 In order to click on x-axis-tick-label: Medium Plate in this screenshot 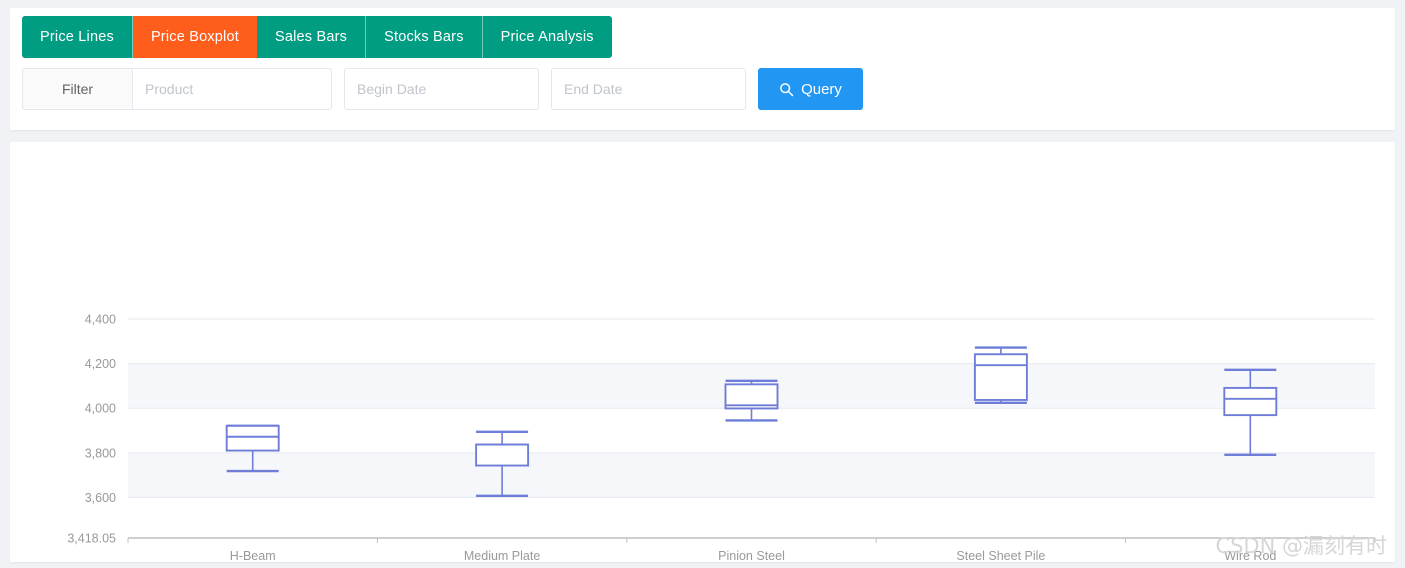, I will do `click(502, 555)`.